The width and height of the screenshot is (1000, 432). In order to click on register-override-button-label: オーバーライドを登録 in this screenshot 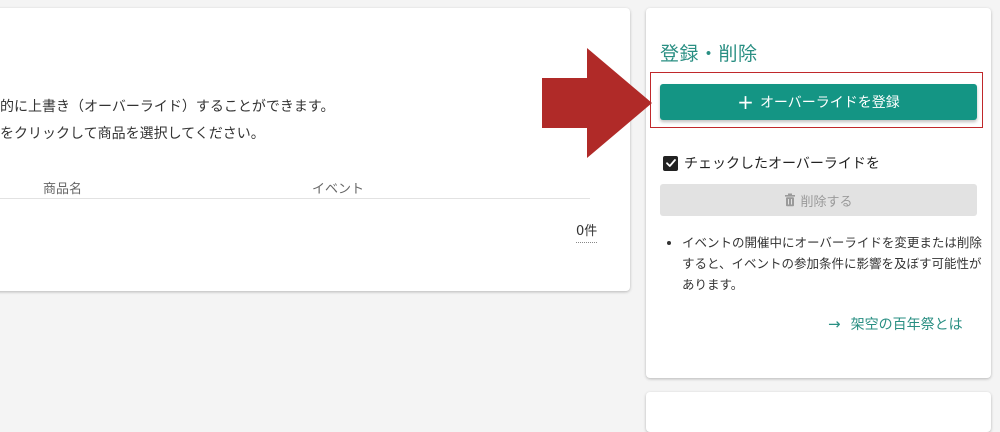, I will do `click(829, 103)`.